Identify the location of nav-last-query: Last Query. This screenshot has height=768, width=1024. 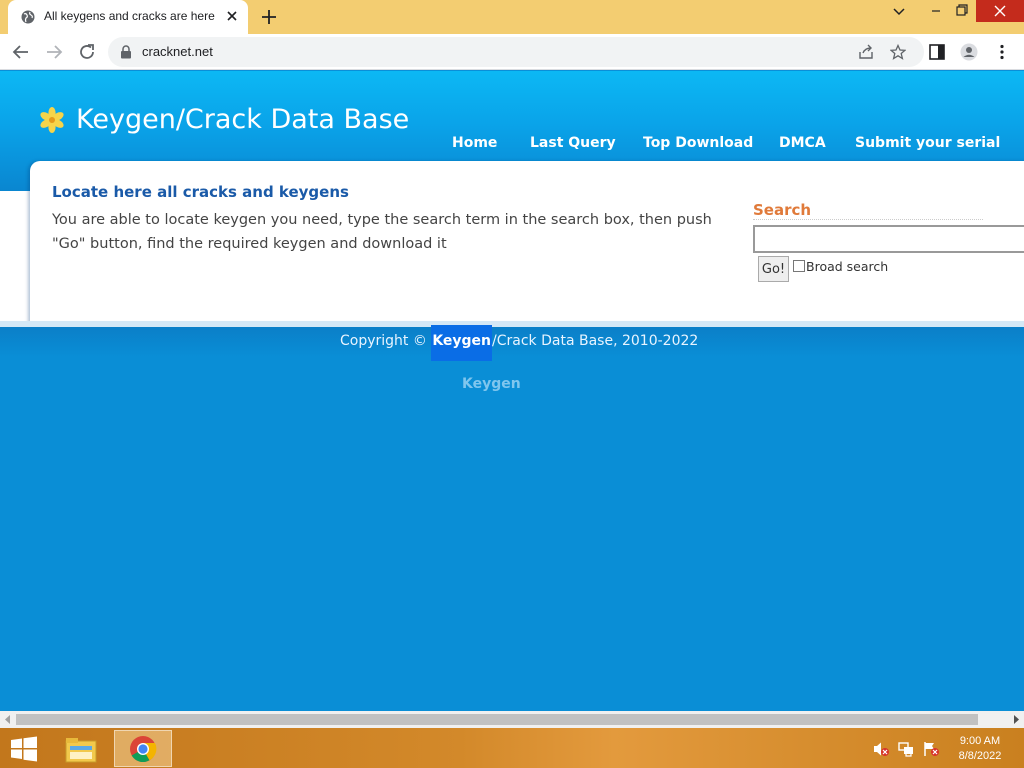
(573, 143).